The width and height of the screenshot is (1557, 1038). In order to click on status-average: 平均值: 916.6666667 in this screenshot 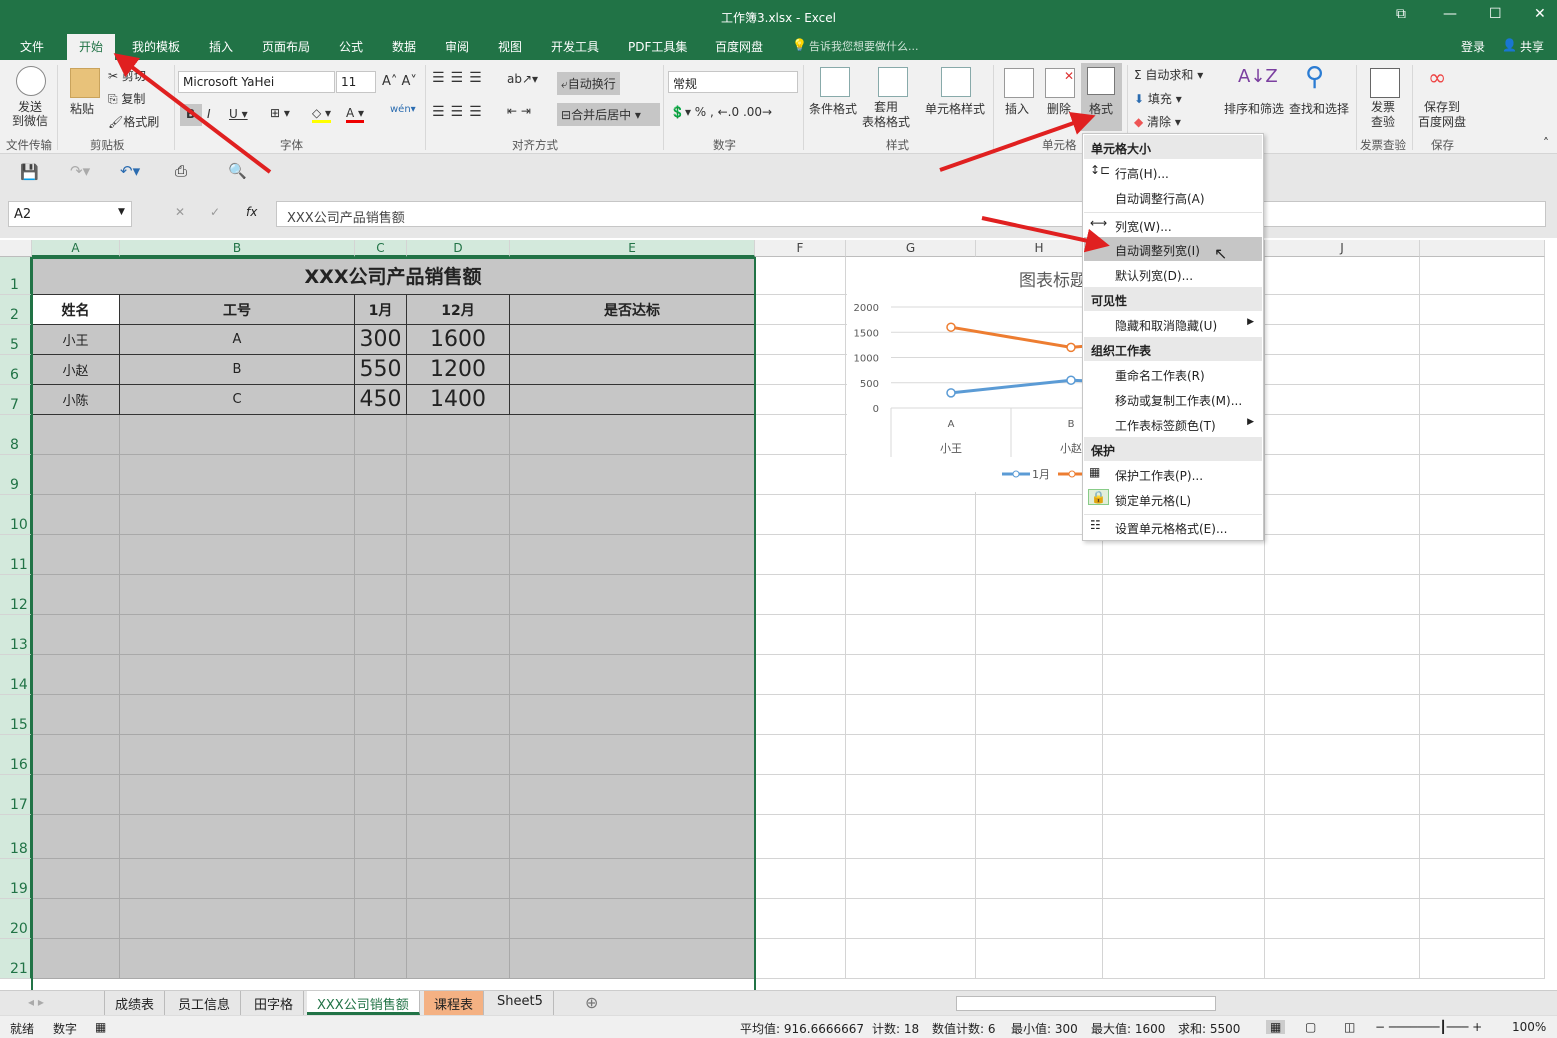, I will do `click(802, 1029)`.